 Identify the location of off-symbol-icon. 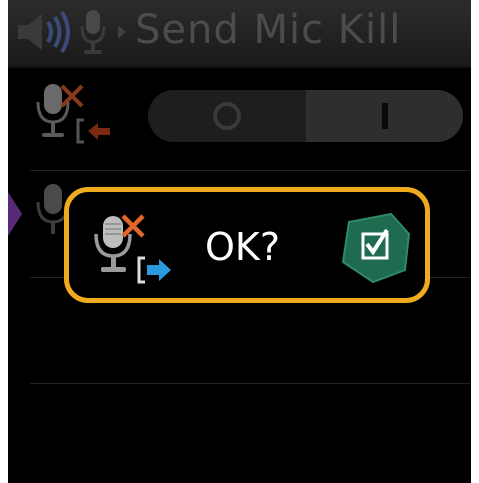
(227, 116).